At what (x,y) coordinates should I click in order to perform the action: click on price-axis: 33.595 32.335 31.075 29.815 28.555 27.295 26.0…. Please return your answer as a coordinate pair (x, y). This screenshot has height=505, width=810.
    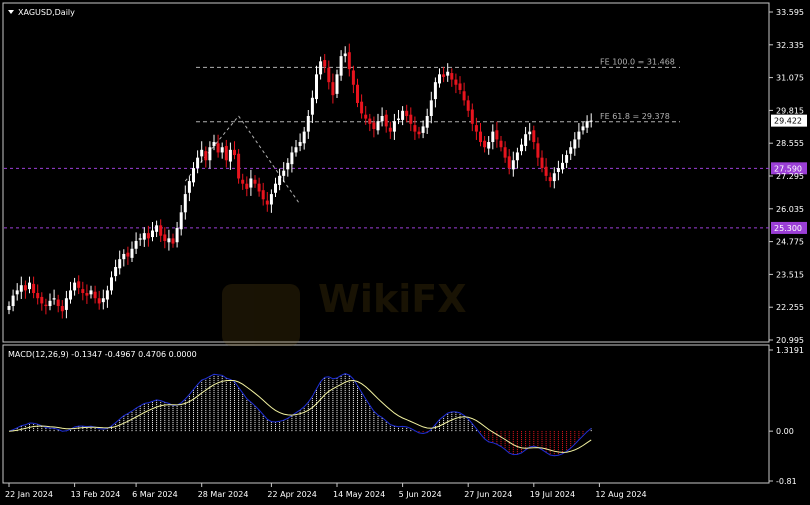
    Looking at the image, I should click on (788, 176).